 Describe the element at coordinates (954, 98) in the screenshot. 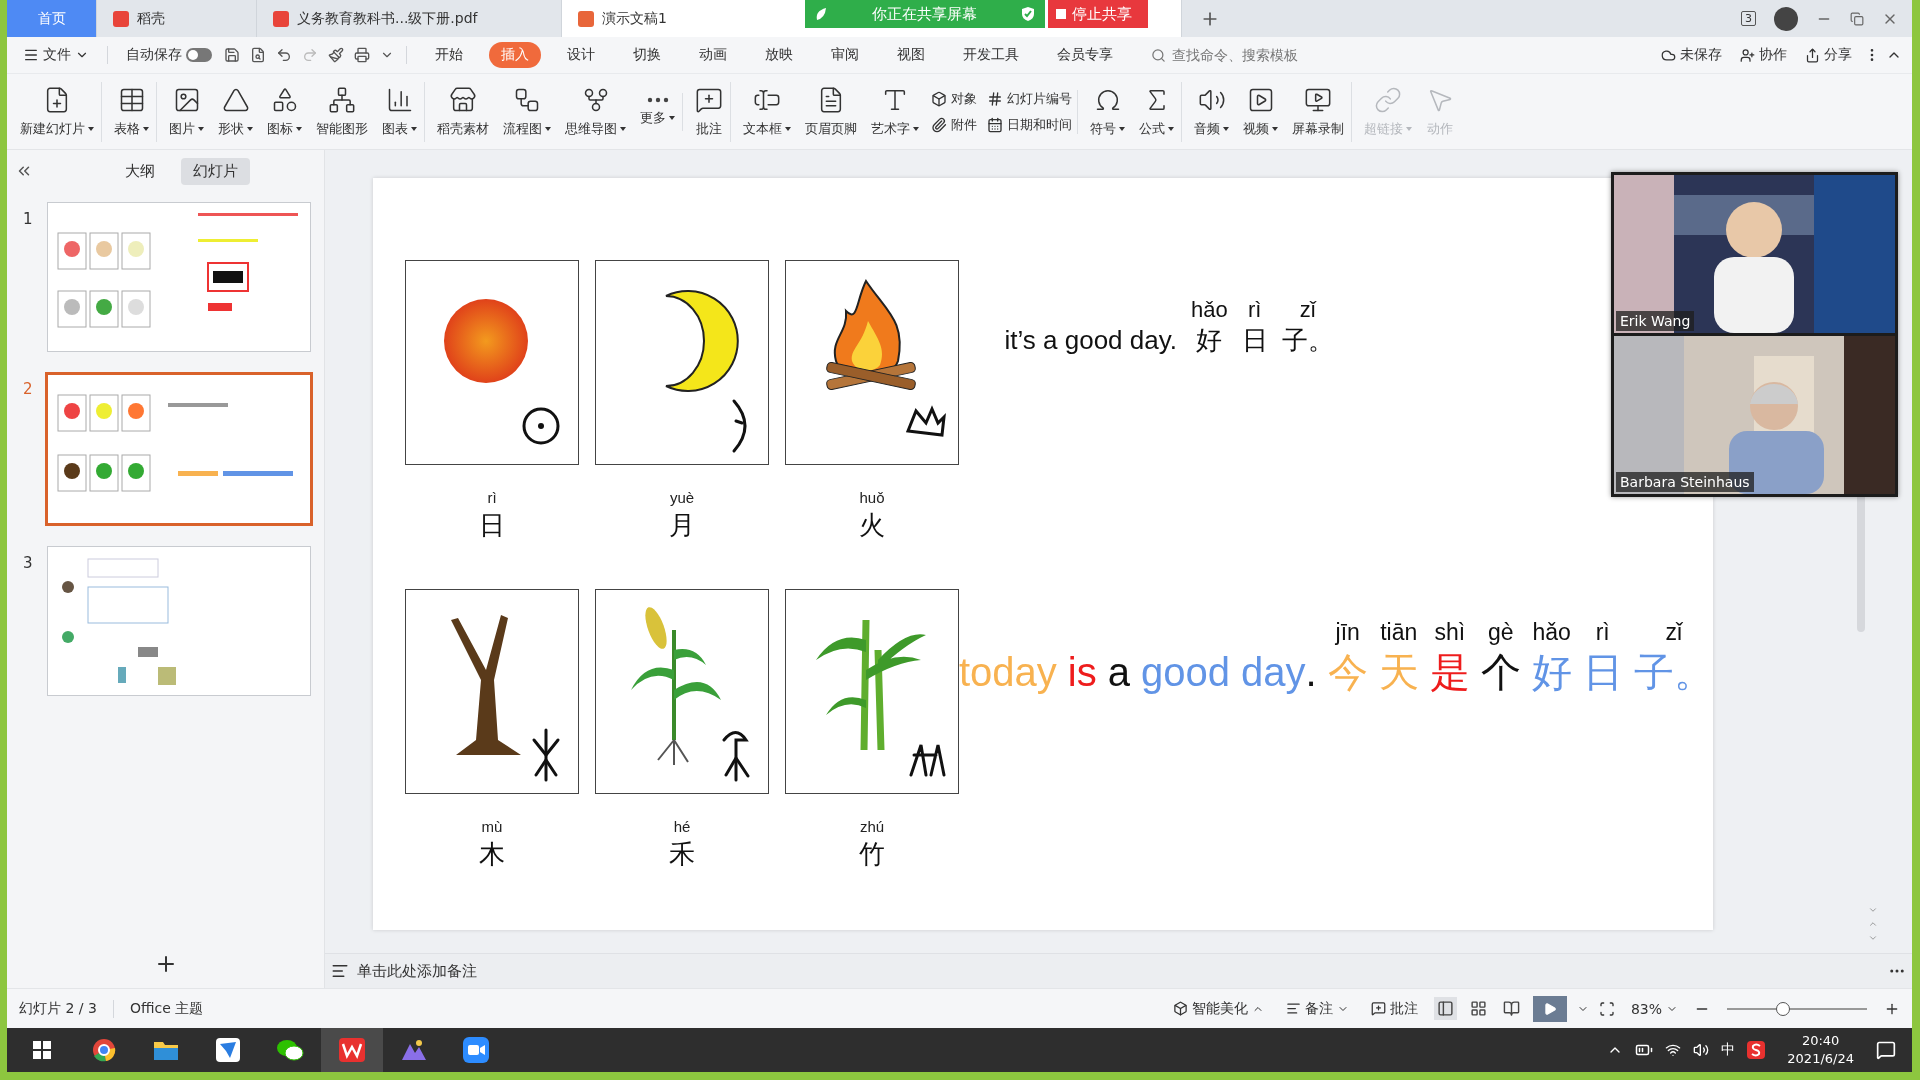

I see `ribbon-small-button: 对象` at that location.